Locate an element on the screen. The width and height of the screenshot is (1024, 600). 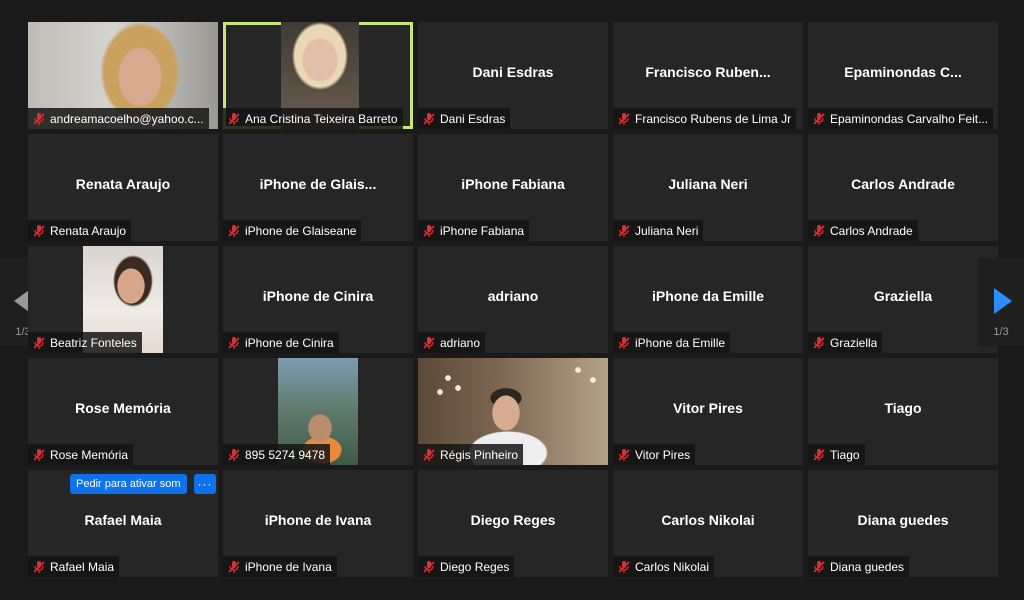
participant-name-label: Vitor Pires is located at coordinates (654, 454).